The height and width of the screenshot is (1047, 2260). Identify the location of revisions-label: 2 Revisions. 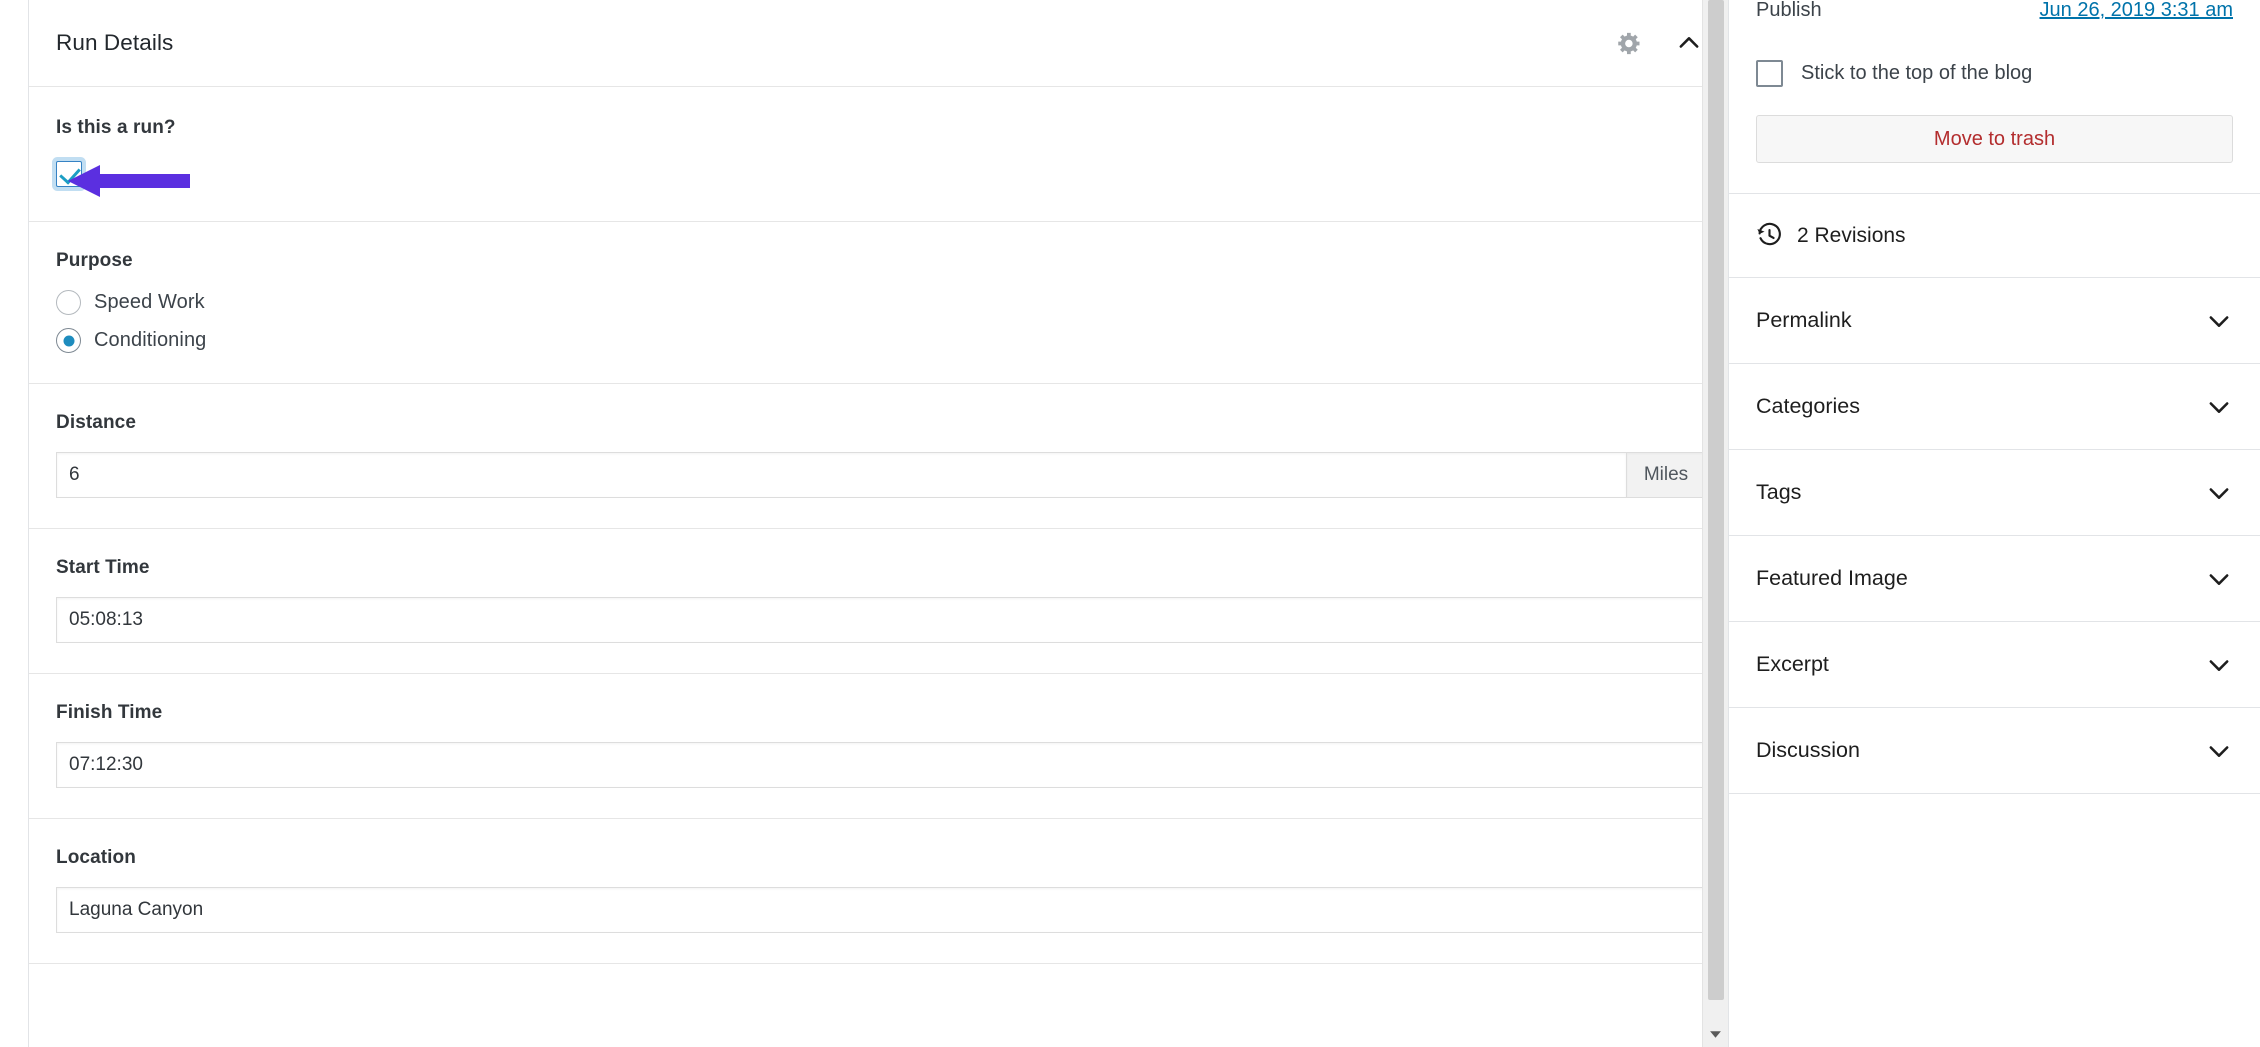
(1851, 235).